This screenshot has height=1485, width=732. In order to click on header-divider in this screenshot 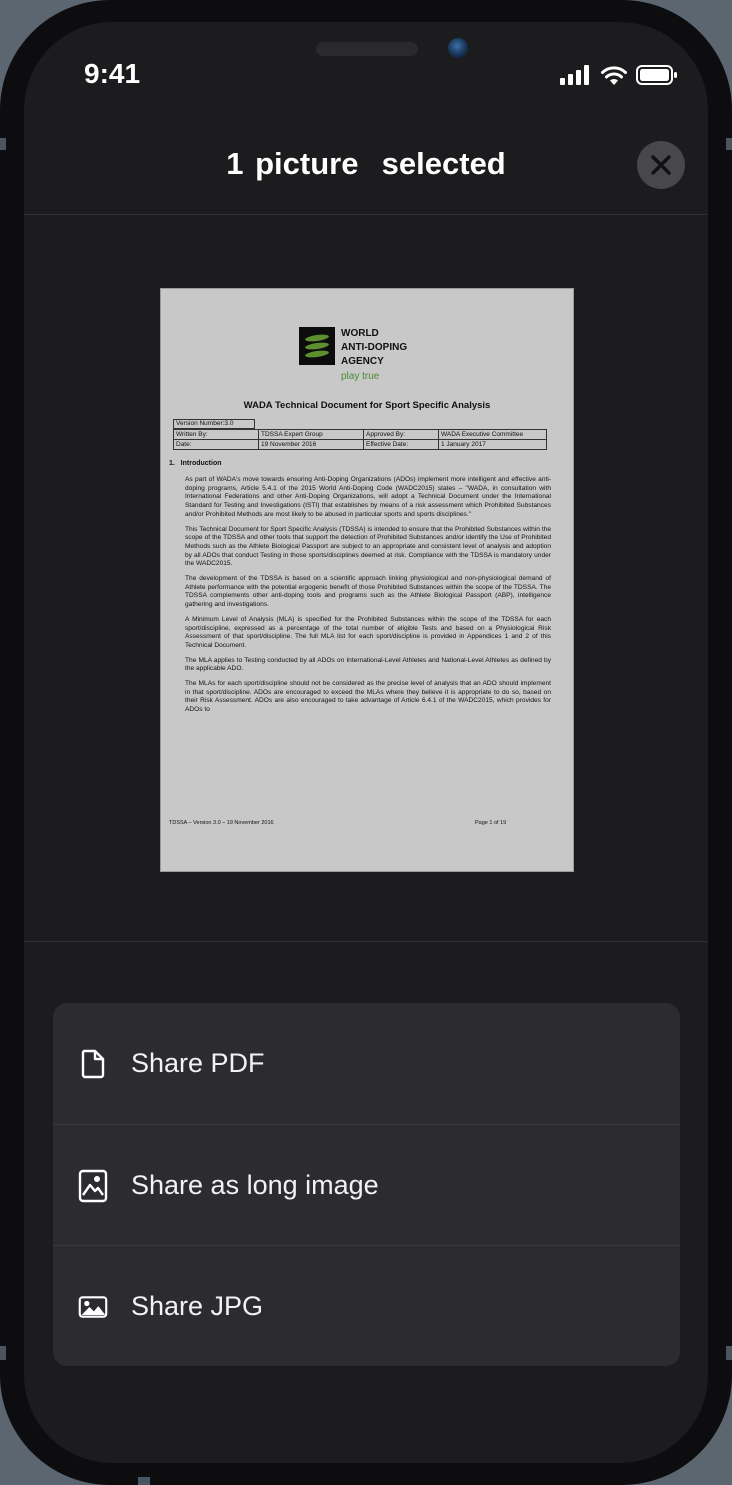, I will do `click(366, 214)`.